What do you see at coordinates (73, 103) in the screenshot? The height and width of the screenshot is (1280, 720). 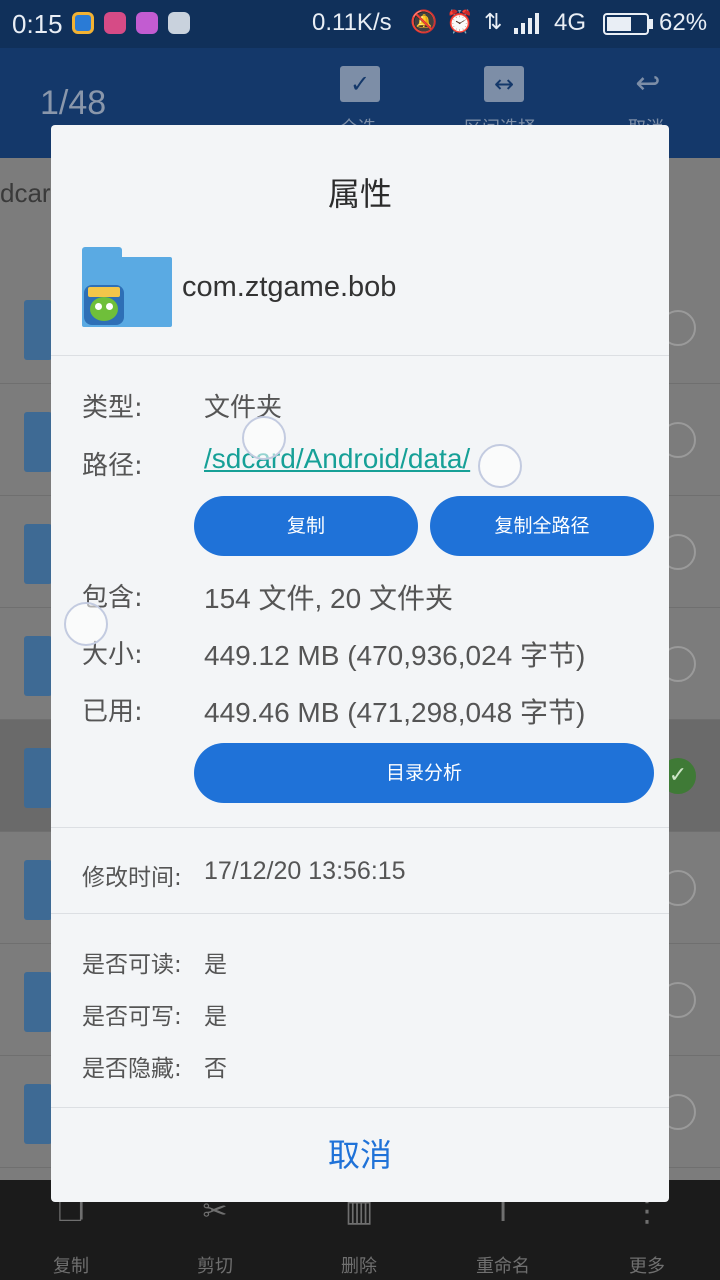 I see `selection-counter: 1/48` at bounding box center [73, 103].